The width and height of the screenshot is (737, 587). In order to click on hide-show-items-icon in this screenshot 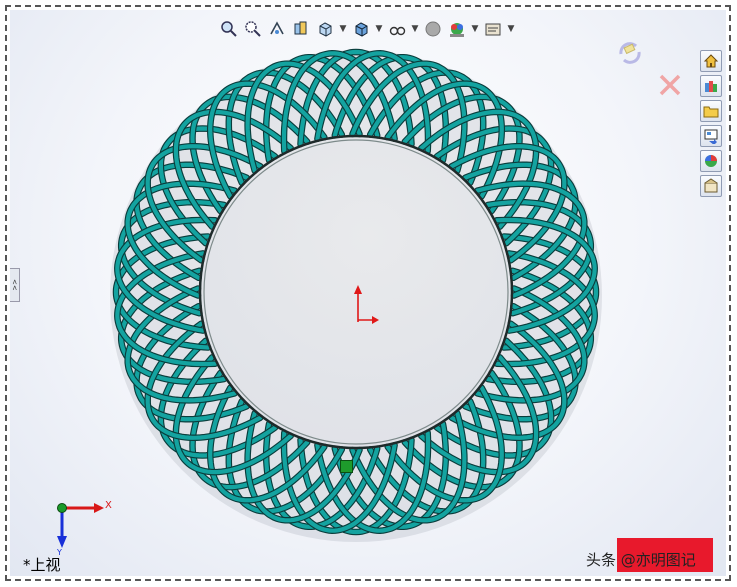, I will do `click(397, 29)`.